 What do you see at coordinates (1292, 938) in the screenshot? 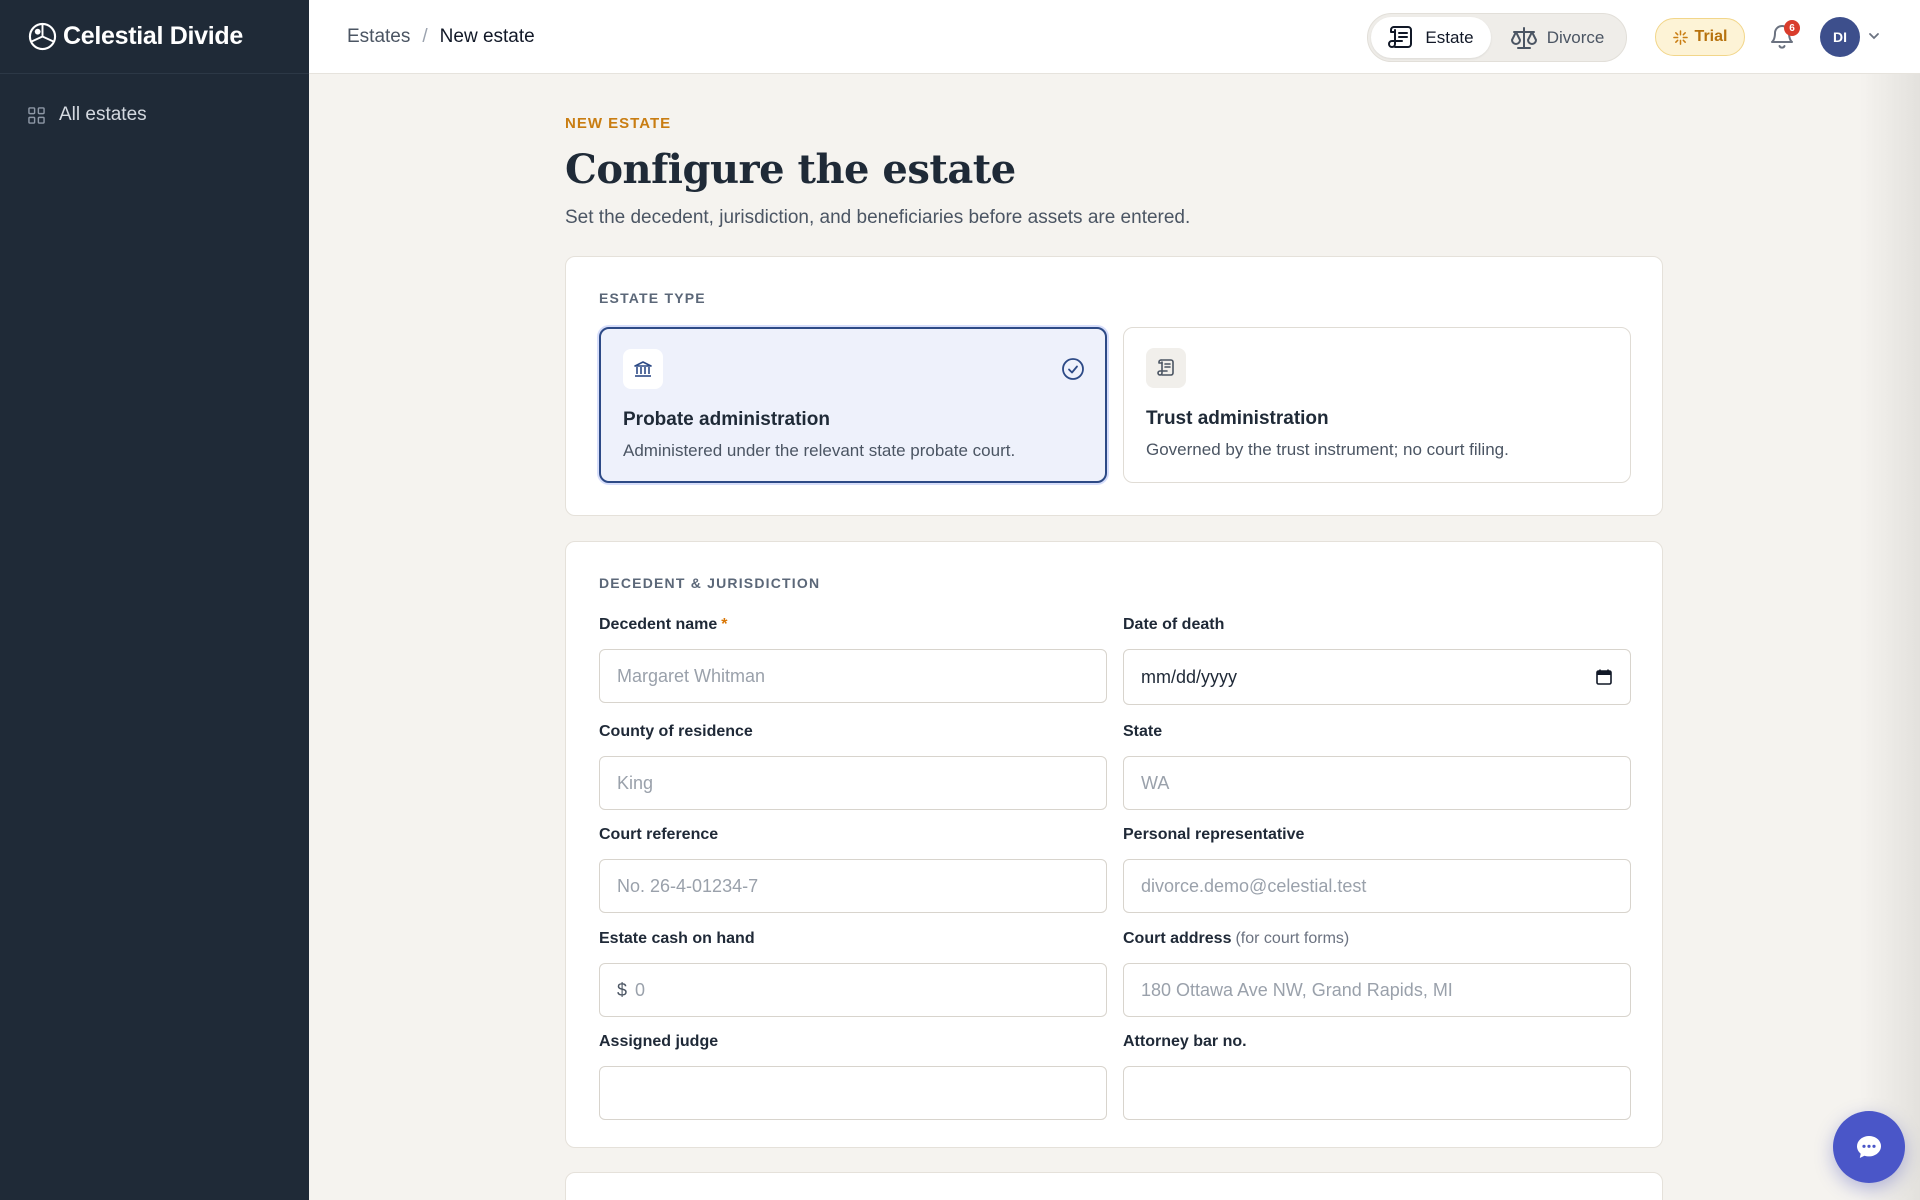
I see `court-address-hint: (for court forms)` at bounding box center [1292, 938].